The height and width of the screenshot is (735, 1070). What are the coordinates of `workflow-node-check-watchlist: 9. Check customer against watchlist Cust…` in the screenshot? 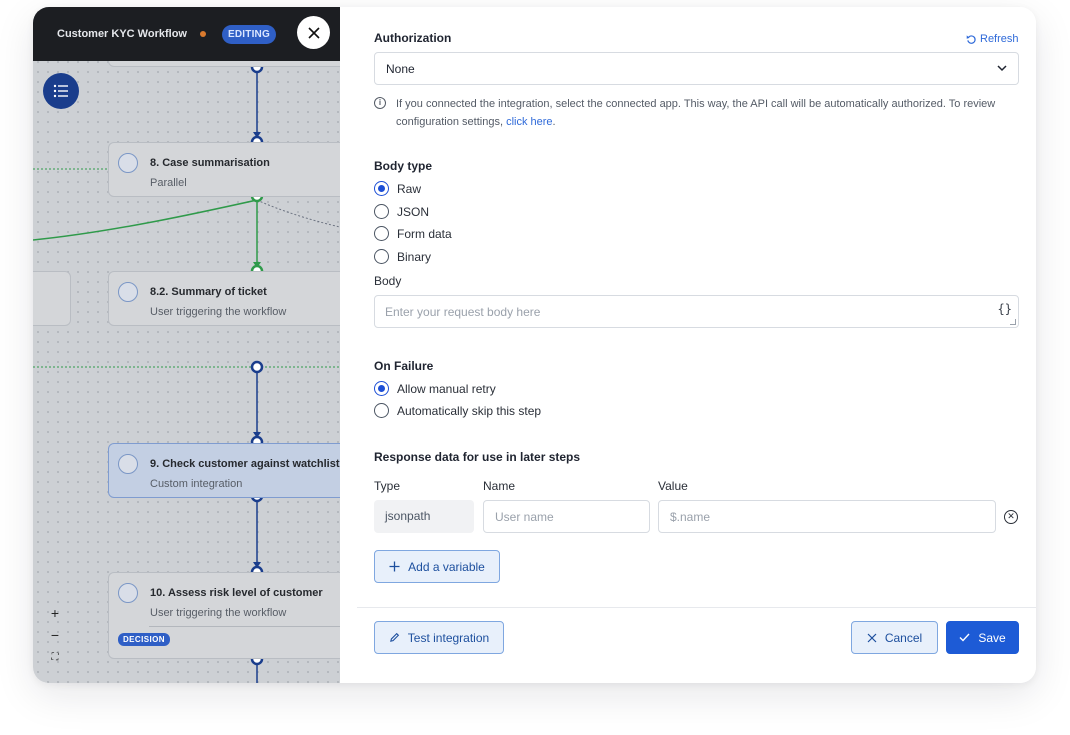 It's located at (224, 470).